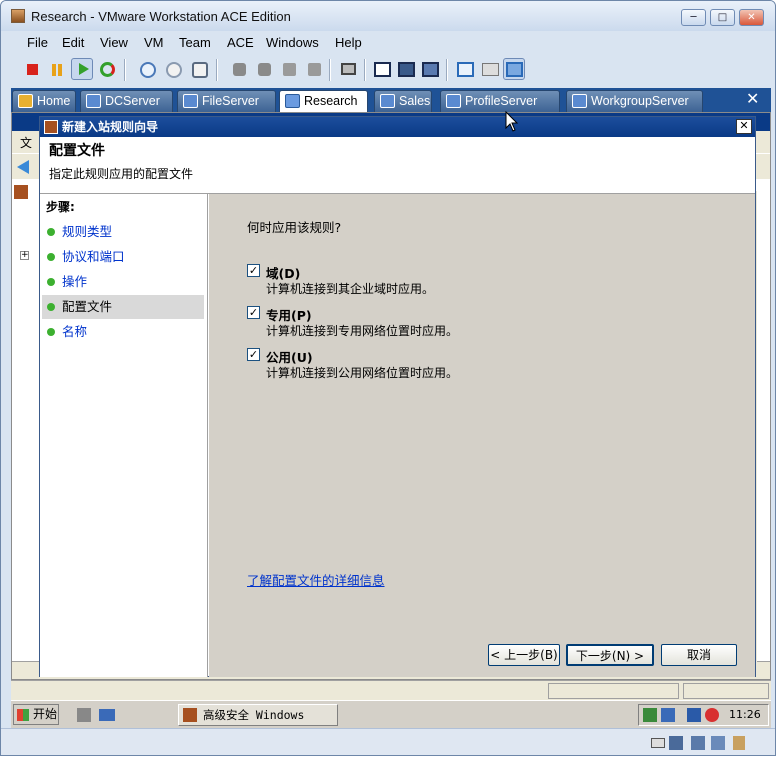 This screenshot has width=780, height=760. I want to click on tab-label: WorkgroupServer, so click(640, 101).